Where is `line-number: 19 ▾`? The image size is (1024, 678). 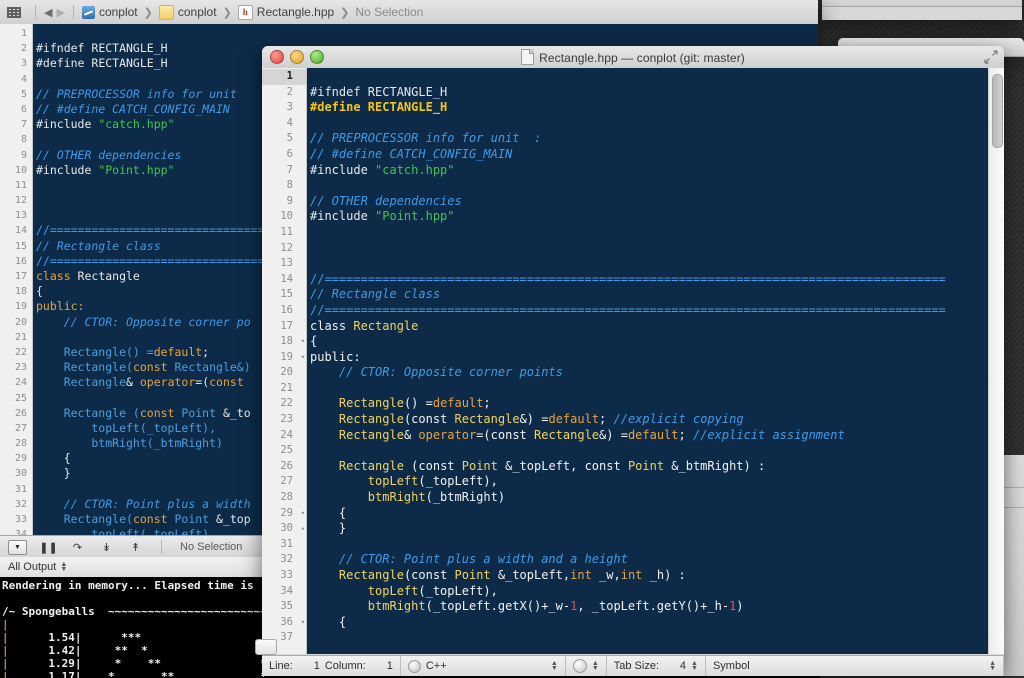 line-number: 19 ▾ is located at coordinates (284, 358).